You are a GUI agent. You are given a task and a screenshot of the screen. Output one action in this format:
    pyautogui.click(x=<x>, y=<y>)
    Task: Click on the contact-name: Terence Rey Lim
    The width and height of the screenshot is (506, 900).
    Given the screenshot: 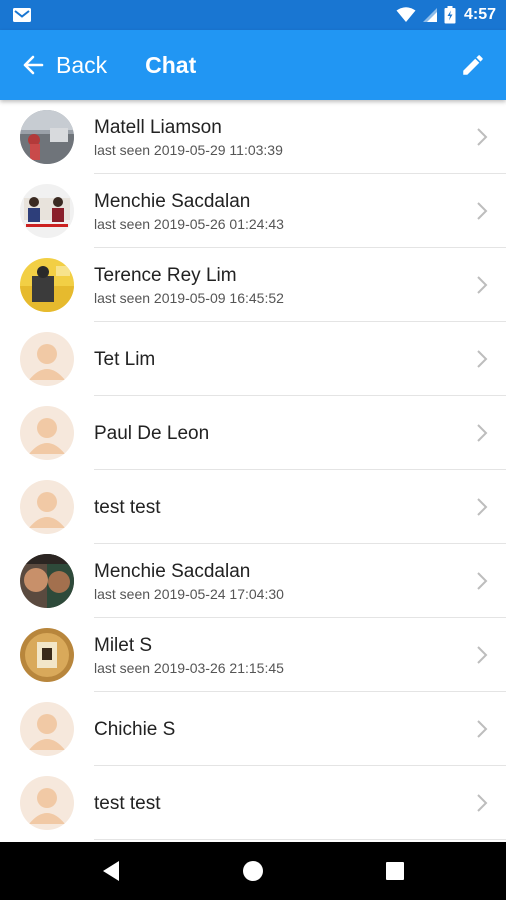 What is the action you would take?
    pyautogui.click(x=165, y=275)
    